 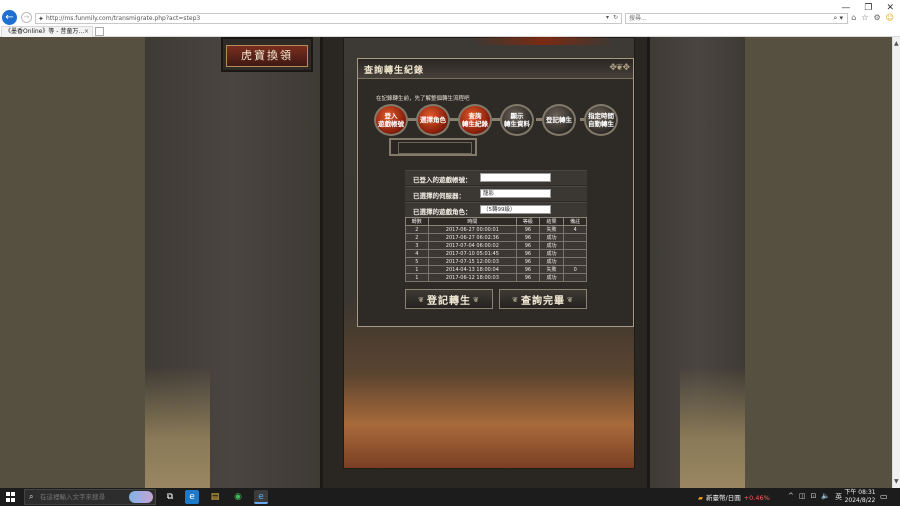 What do you see at coordinates (85, 497) in the screenshot?
I see `taskbar-search-input` at bounding box center [85, 497].